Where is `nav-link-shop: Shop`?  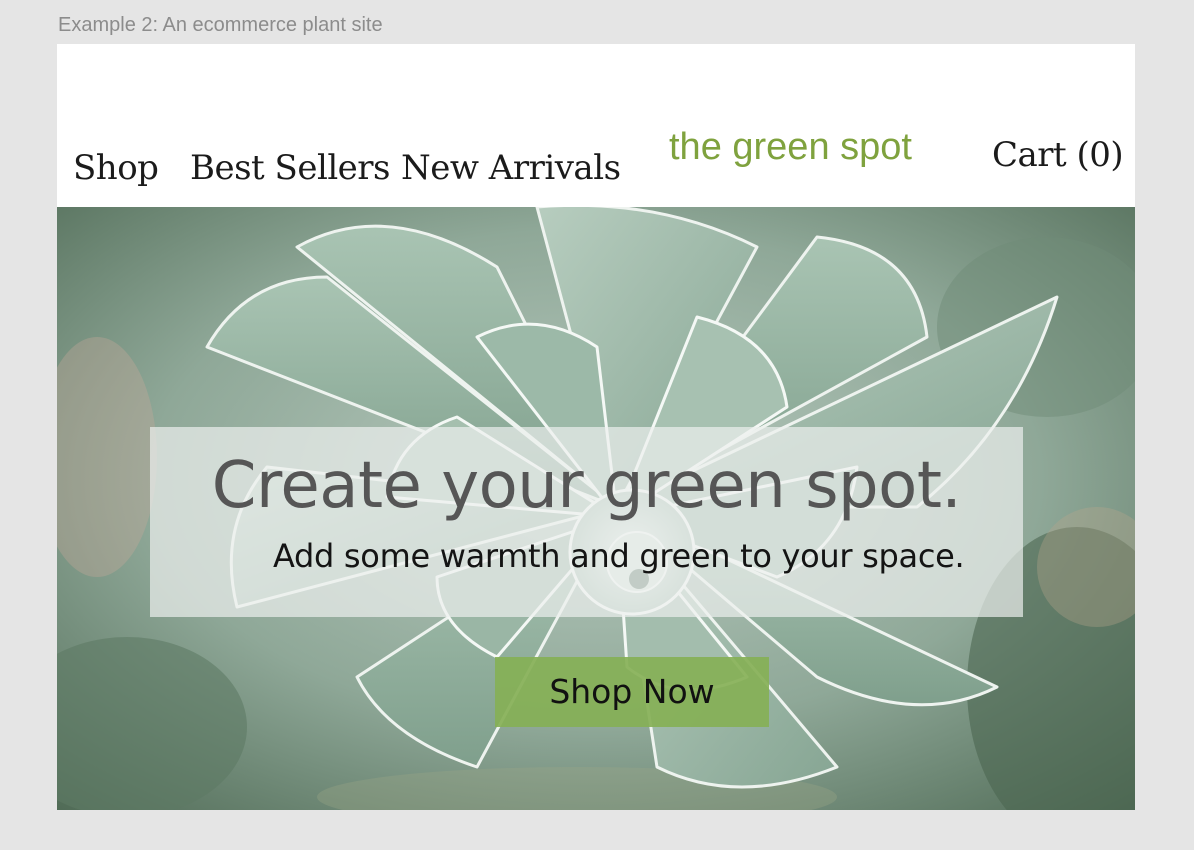
nav-link-shop: Shop is located at coordinates (116, 168).